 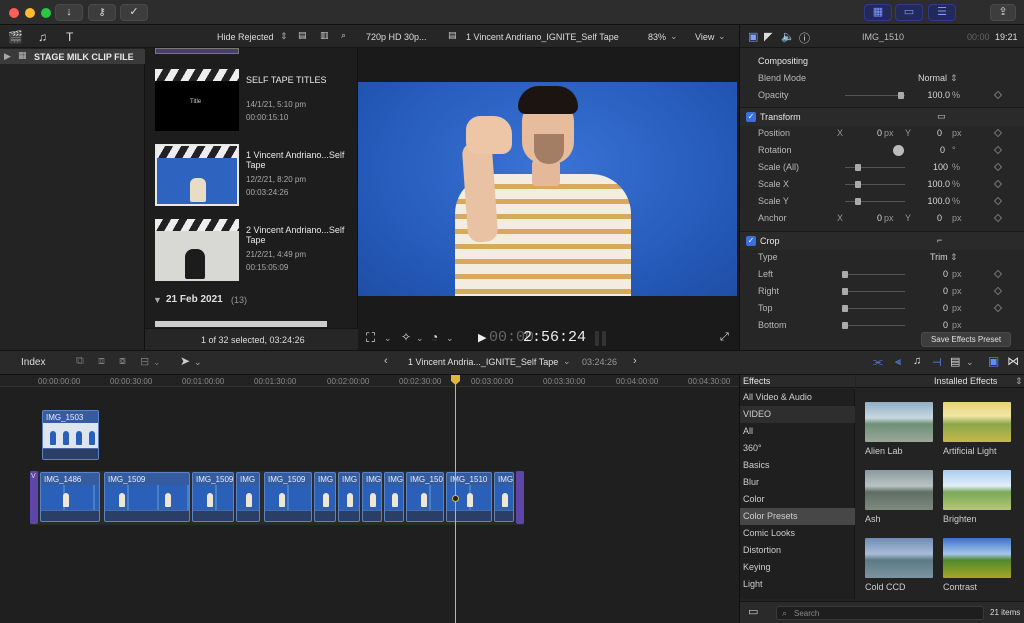 I want to click on scale-x-value: 100.0, so click(x=937, y=184).